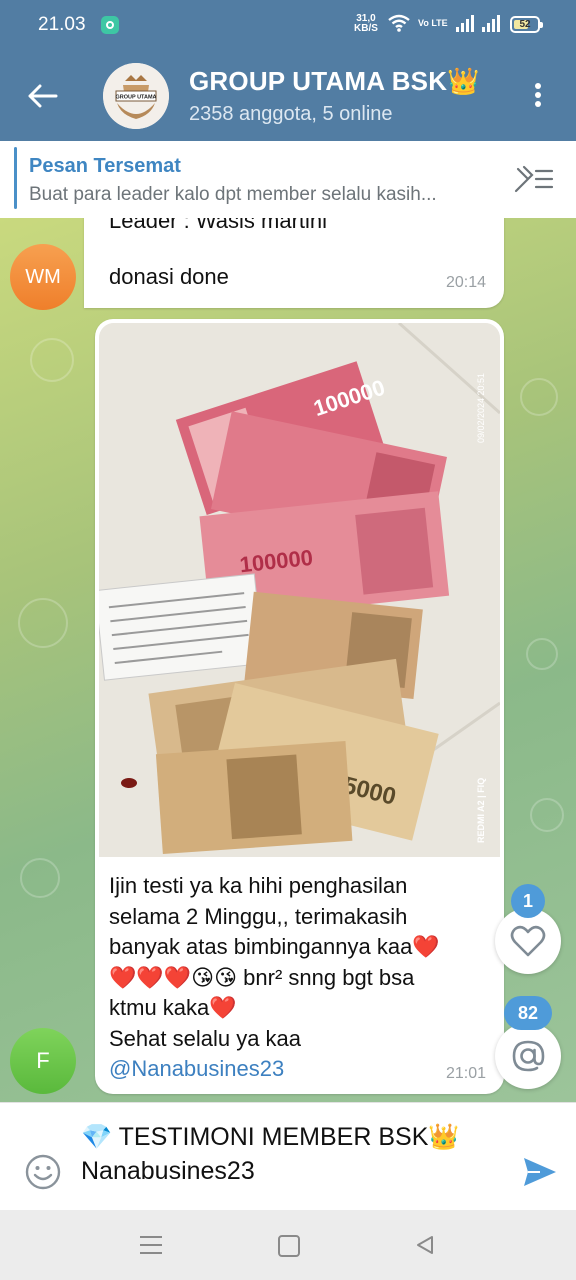 The height and width of the screenshot is (1280, 576). What do you see at coordinates (535, 180) in the screenshot?
I see `pinned-list-icon` at bounding box center [535, 180].